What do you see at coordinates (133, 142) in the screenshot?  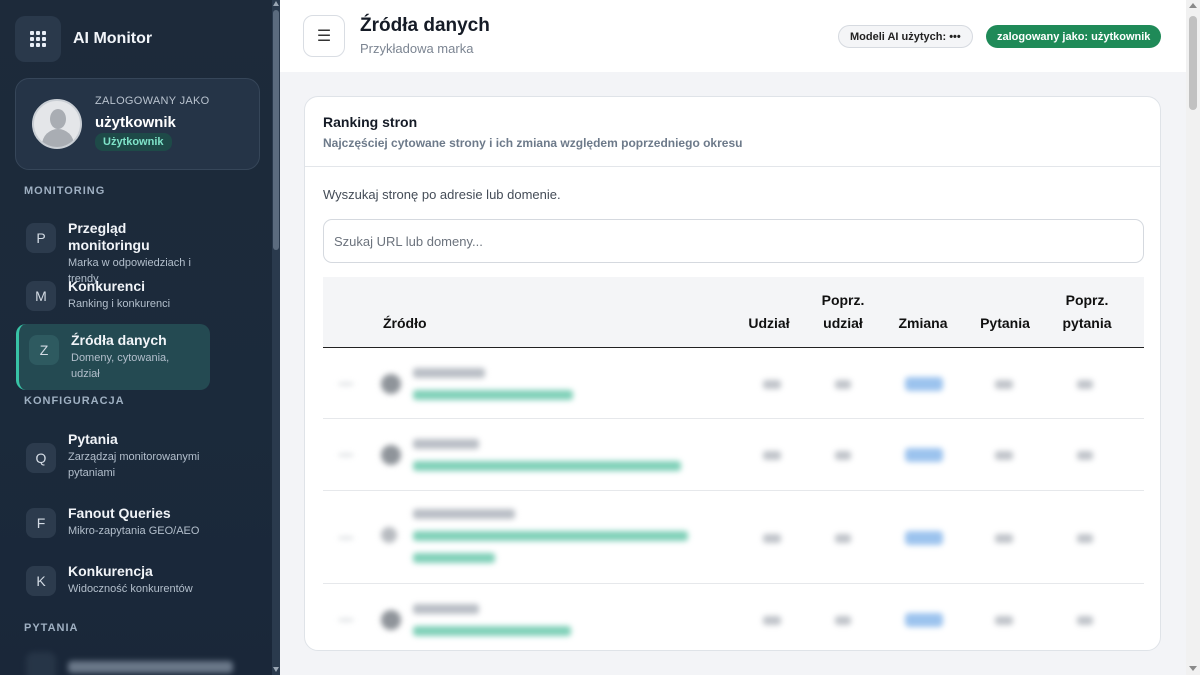 I see `role-badge: Użytkownik` at bounding box center [133, 142].